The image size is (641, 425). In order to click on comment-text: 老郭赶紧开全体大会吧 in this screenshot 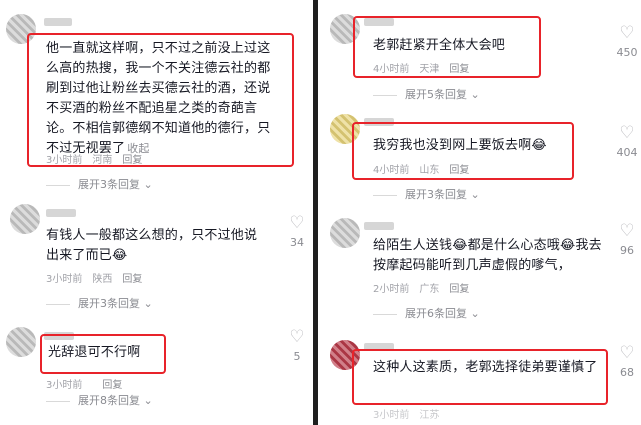, I will do `click(454, 46)`.